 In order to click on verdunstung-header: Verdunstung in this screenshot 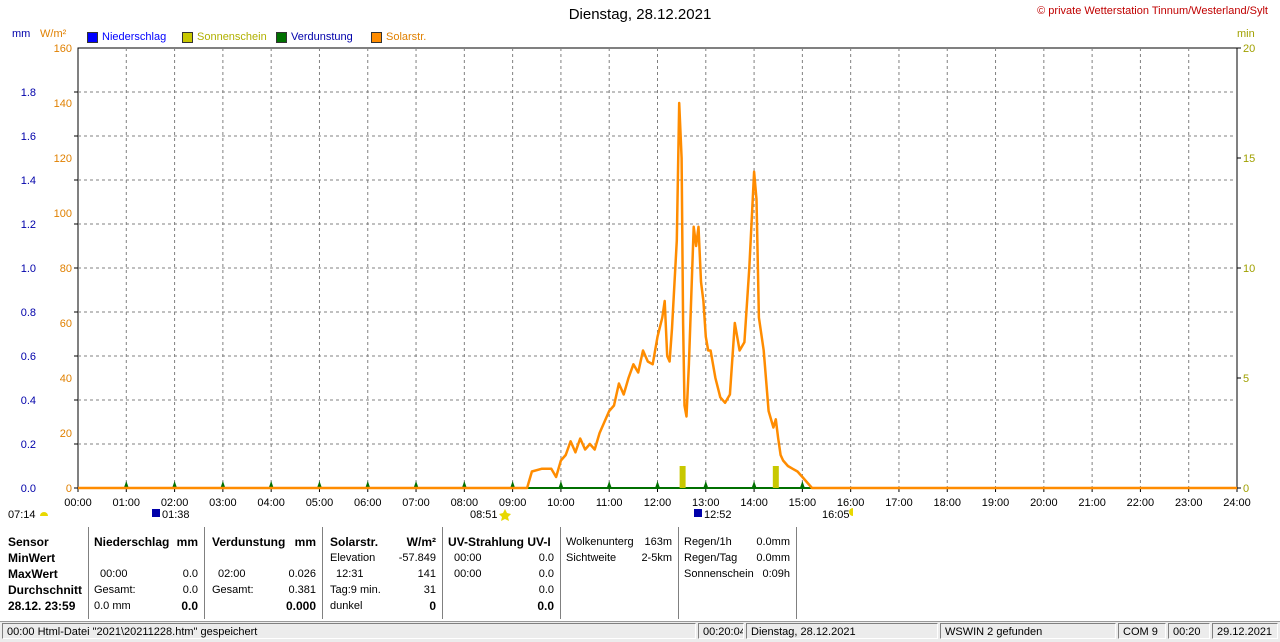, I will do `click(249, 542)`.